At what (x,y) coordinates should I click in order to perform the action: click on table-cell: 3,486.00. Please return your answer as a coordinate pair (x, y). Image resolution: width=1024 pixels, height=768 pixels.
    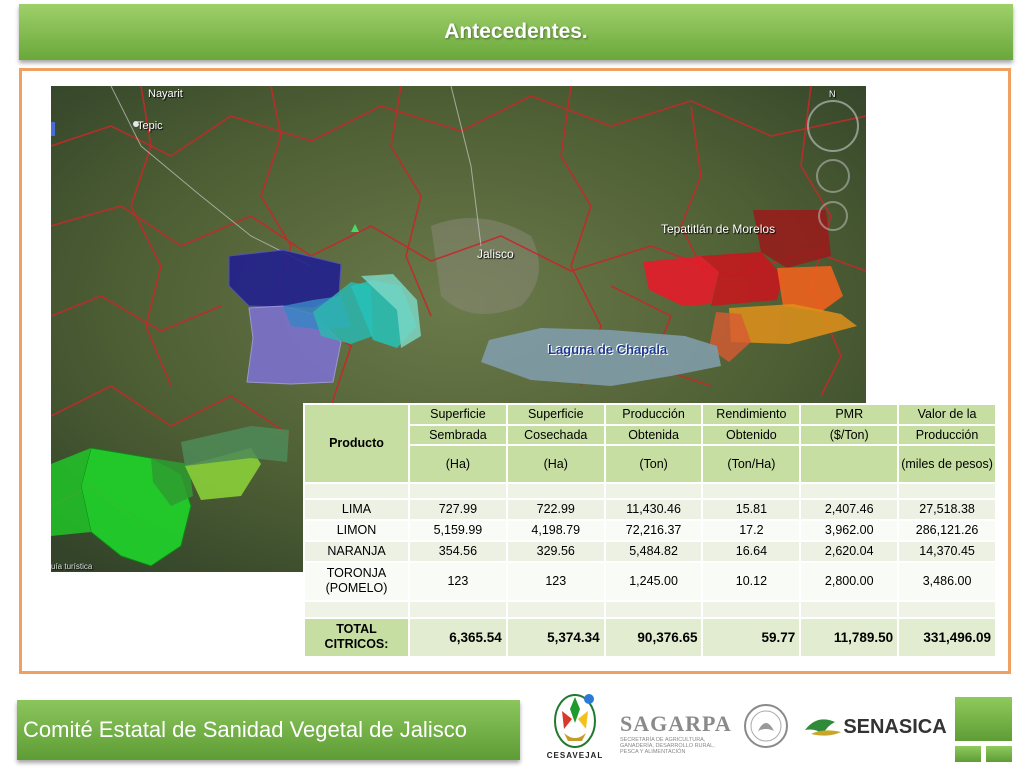
    Looking at the image, I should click on (947, 581).